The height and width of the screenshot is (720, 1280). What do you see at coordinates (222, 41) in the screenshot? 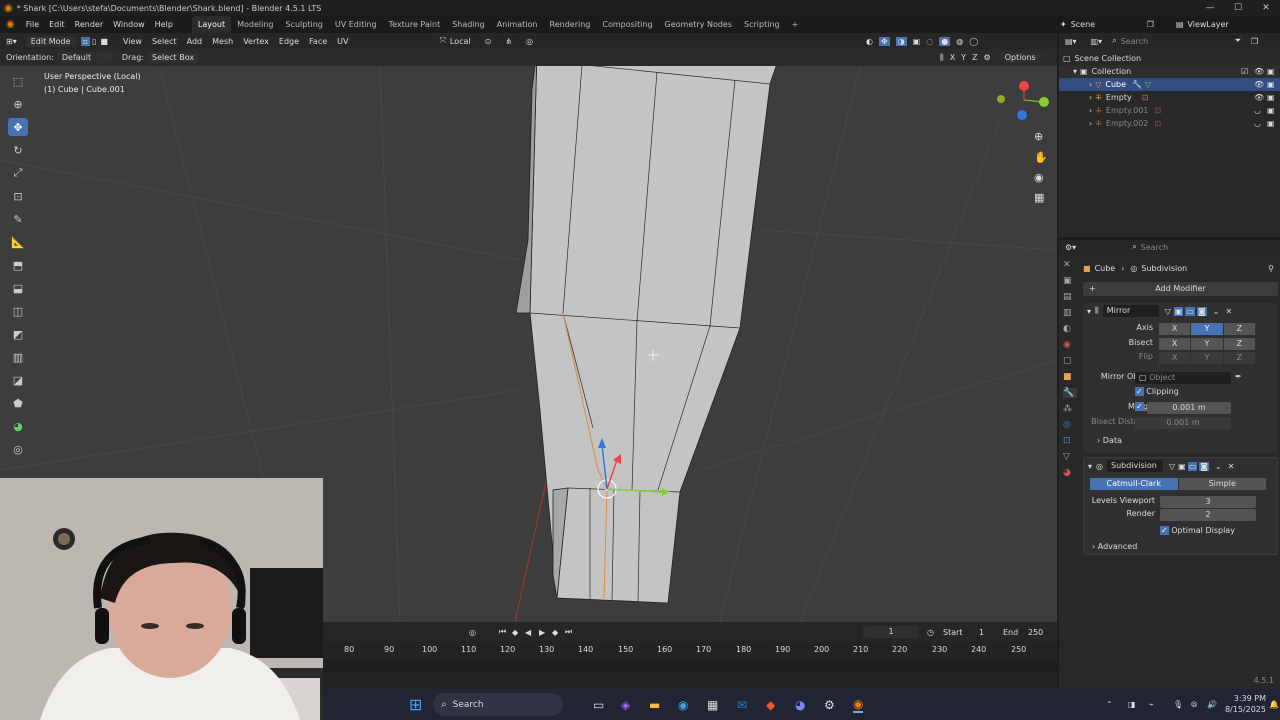
I see `menu-mesh: Mesh` at bounding box center [222, 41].